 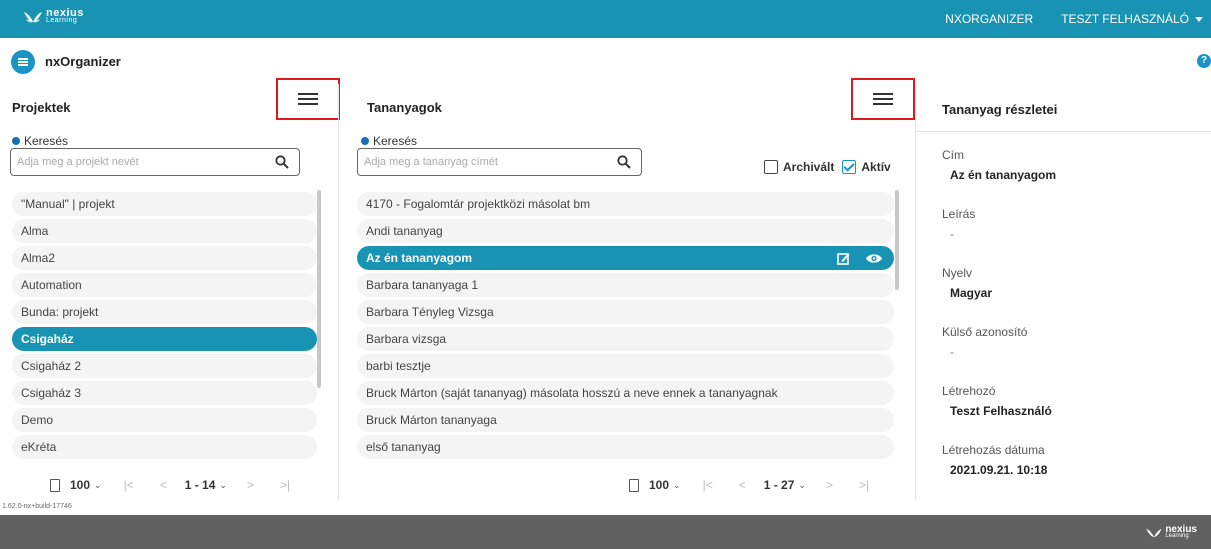 What do you see at coordinates (897, 240) in the screenshot?
I see `materials-scrollbar` at bounding box center [897, 240].